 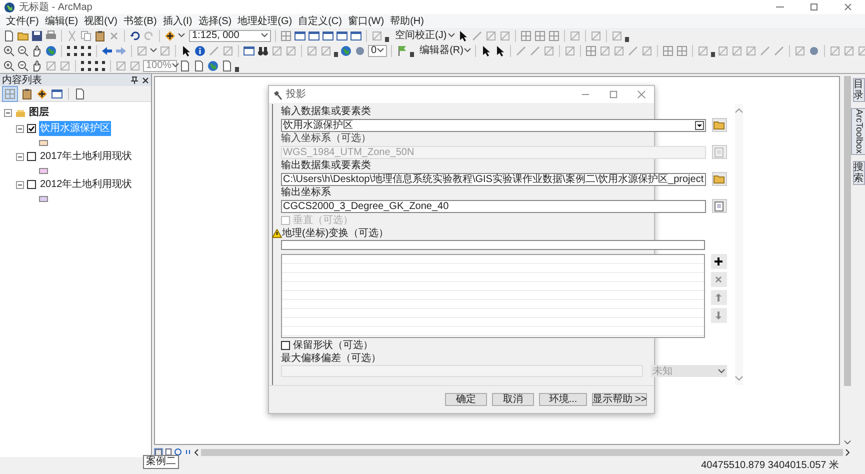 What do you see at coordinates (718, 261) in the screenshot?
I see `add-button` at bounding box center [718, 261].